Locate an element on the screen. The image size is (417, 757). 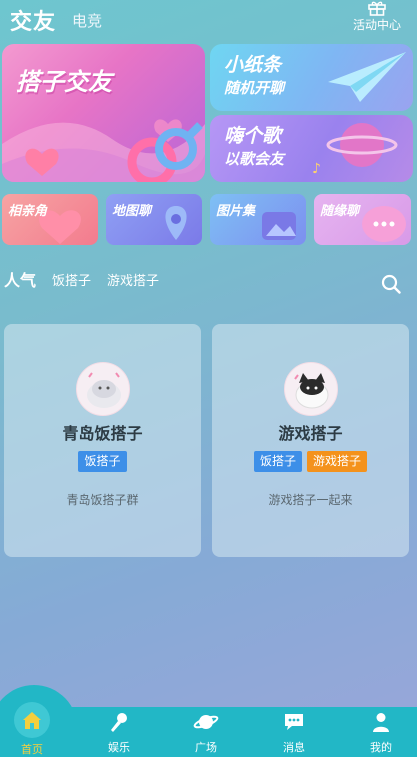
tile-random-chat: 随缘聊 is located at coordinates (362, 219).